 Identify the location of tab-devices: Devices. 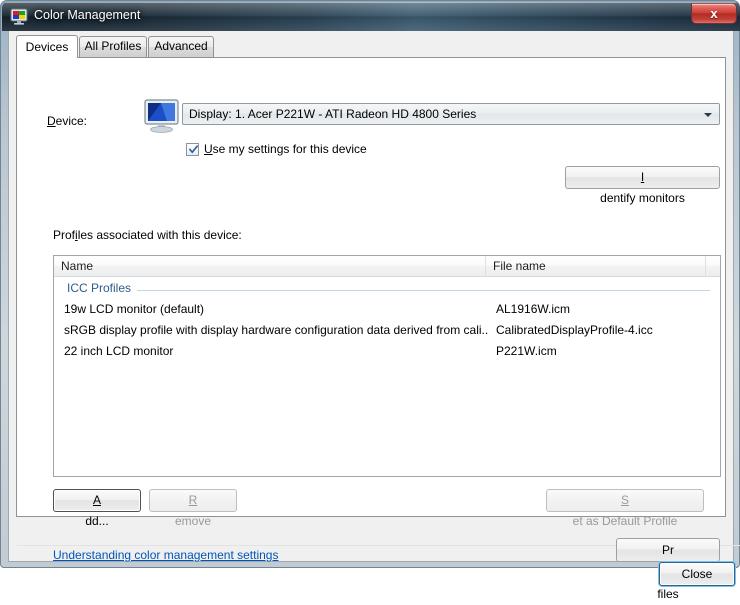
(47, 46).